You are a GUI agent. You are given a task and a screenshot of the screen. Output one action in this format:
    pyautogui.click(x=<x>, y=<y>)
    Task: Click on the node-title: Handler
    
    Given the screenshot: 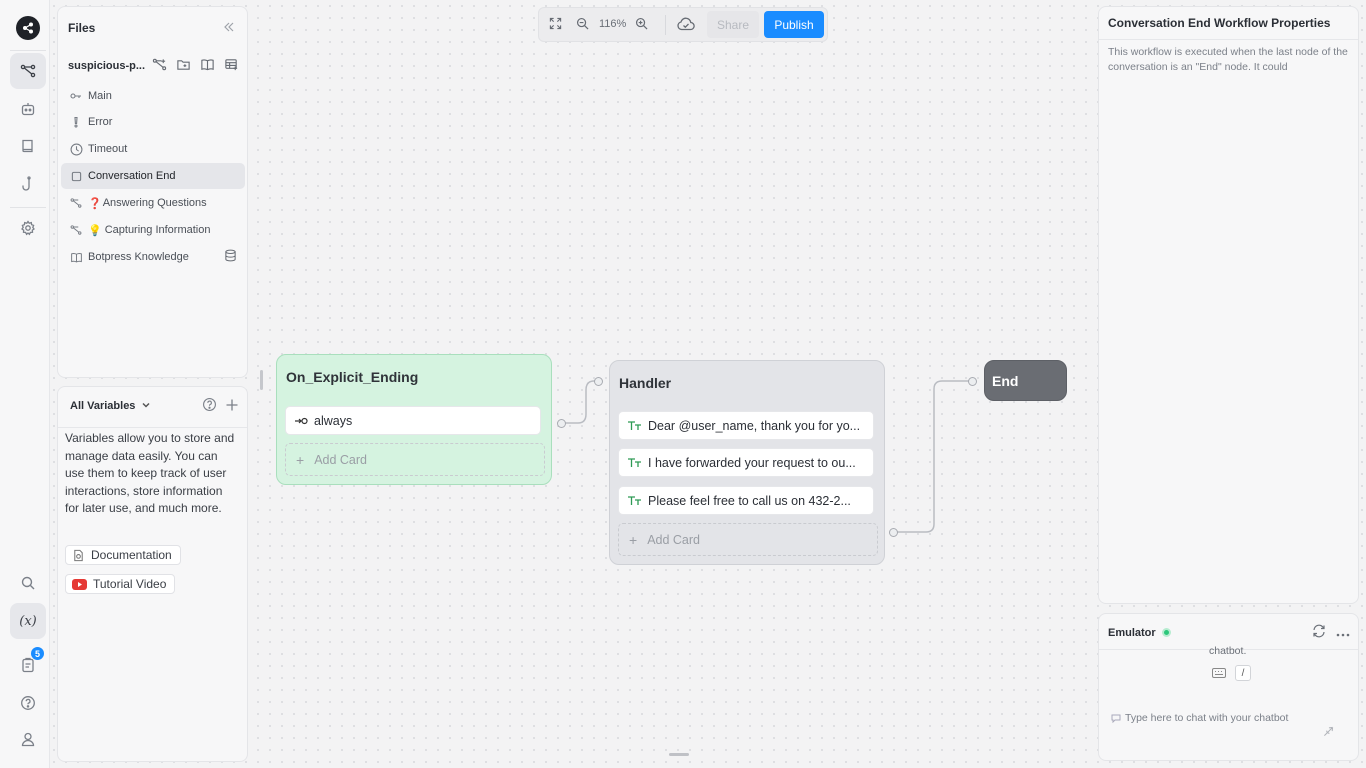 What is the action you would take?
    pyautogui.click(x=645, y=383)
    